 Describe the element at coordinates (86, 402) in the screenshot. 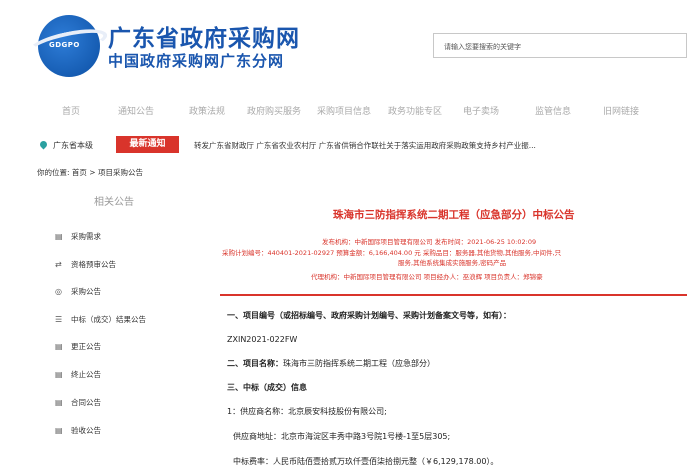

I see `sidebar-item-label: 合同公告` at that location.